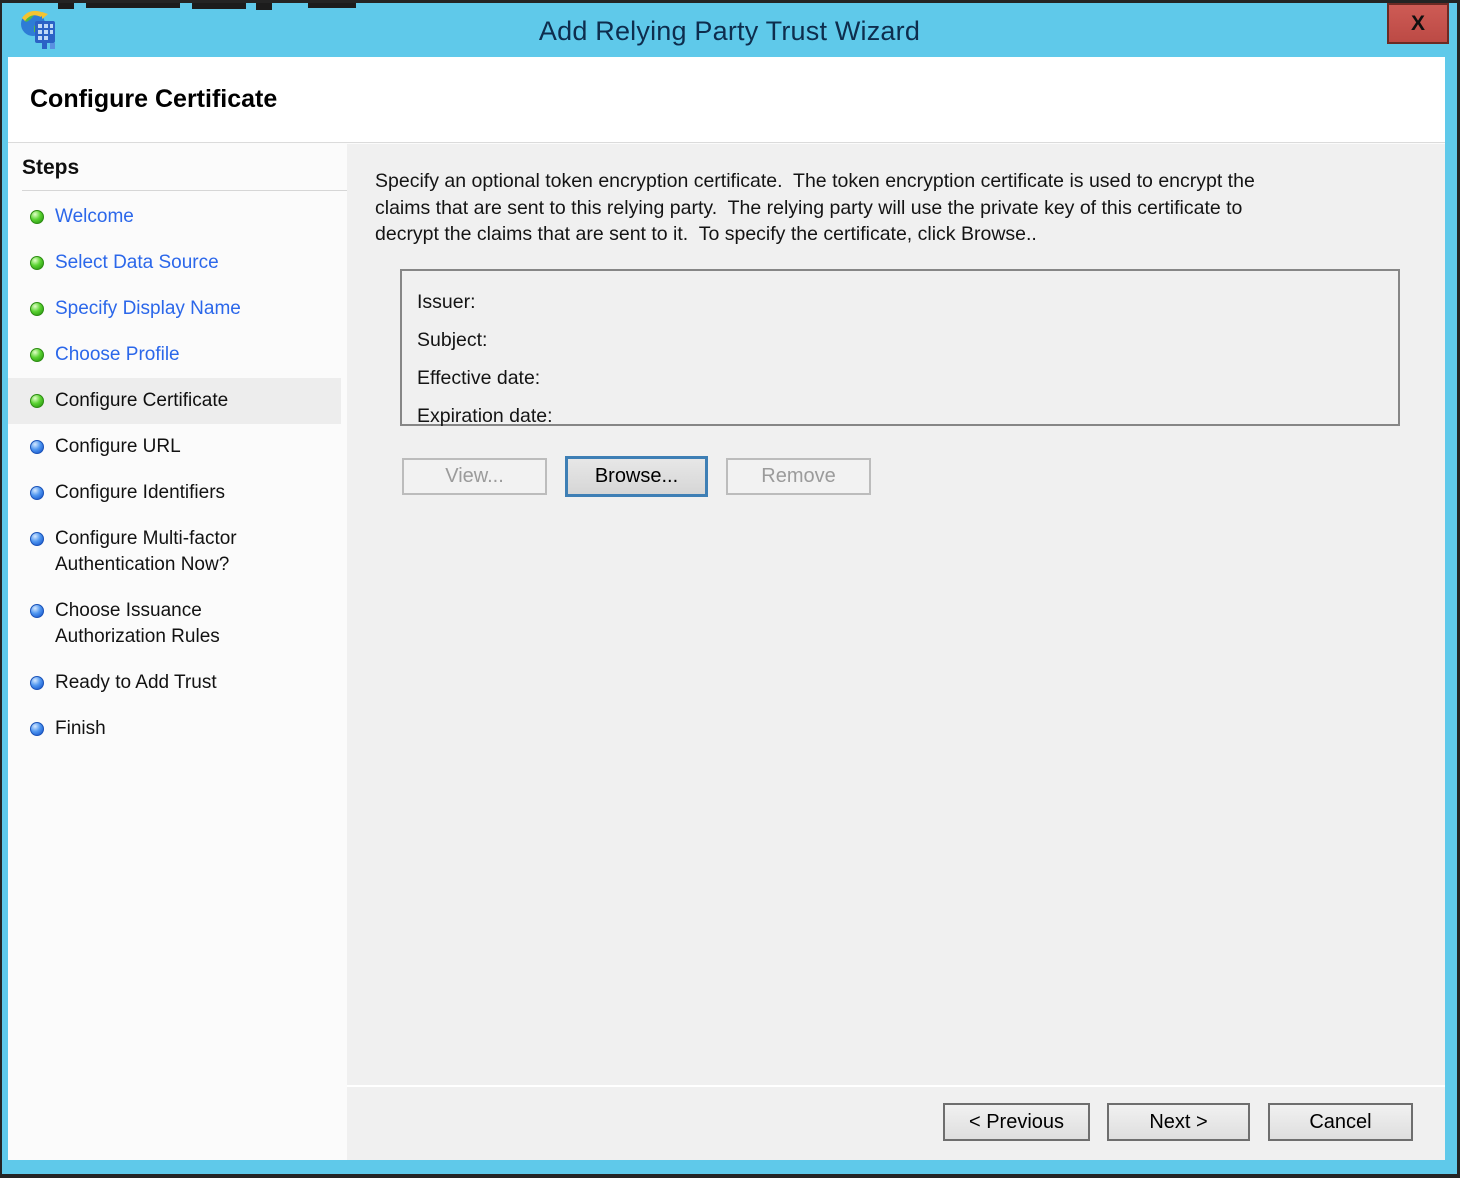 This screenshot has width=1460, height=1178. What do you see at coordinates (148, 308) in the screenshot?
I see `step-label: Specify Display Name` at bounding box center [148, 308].